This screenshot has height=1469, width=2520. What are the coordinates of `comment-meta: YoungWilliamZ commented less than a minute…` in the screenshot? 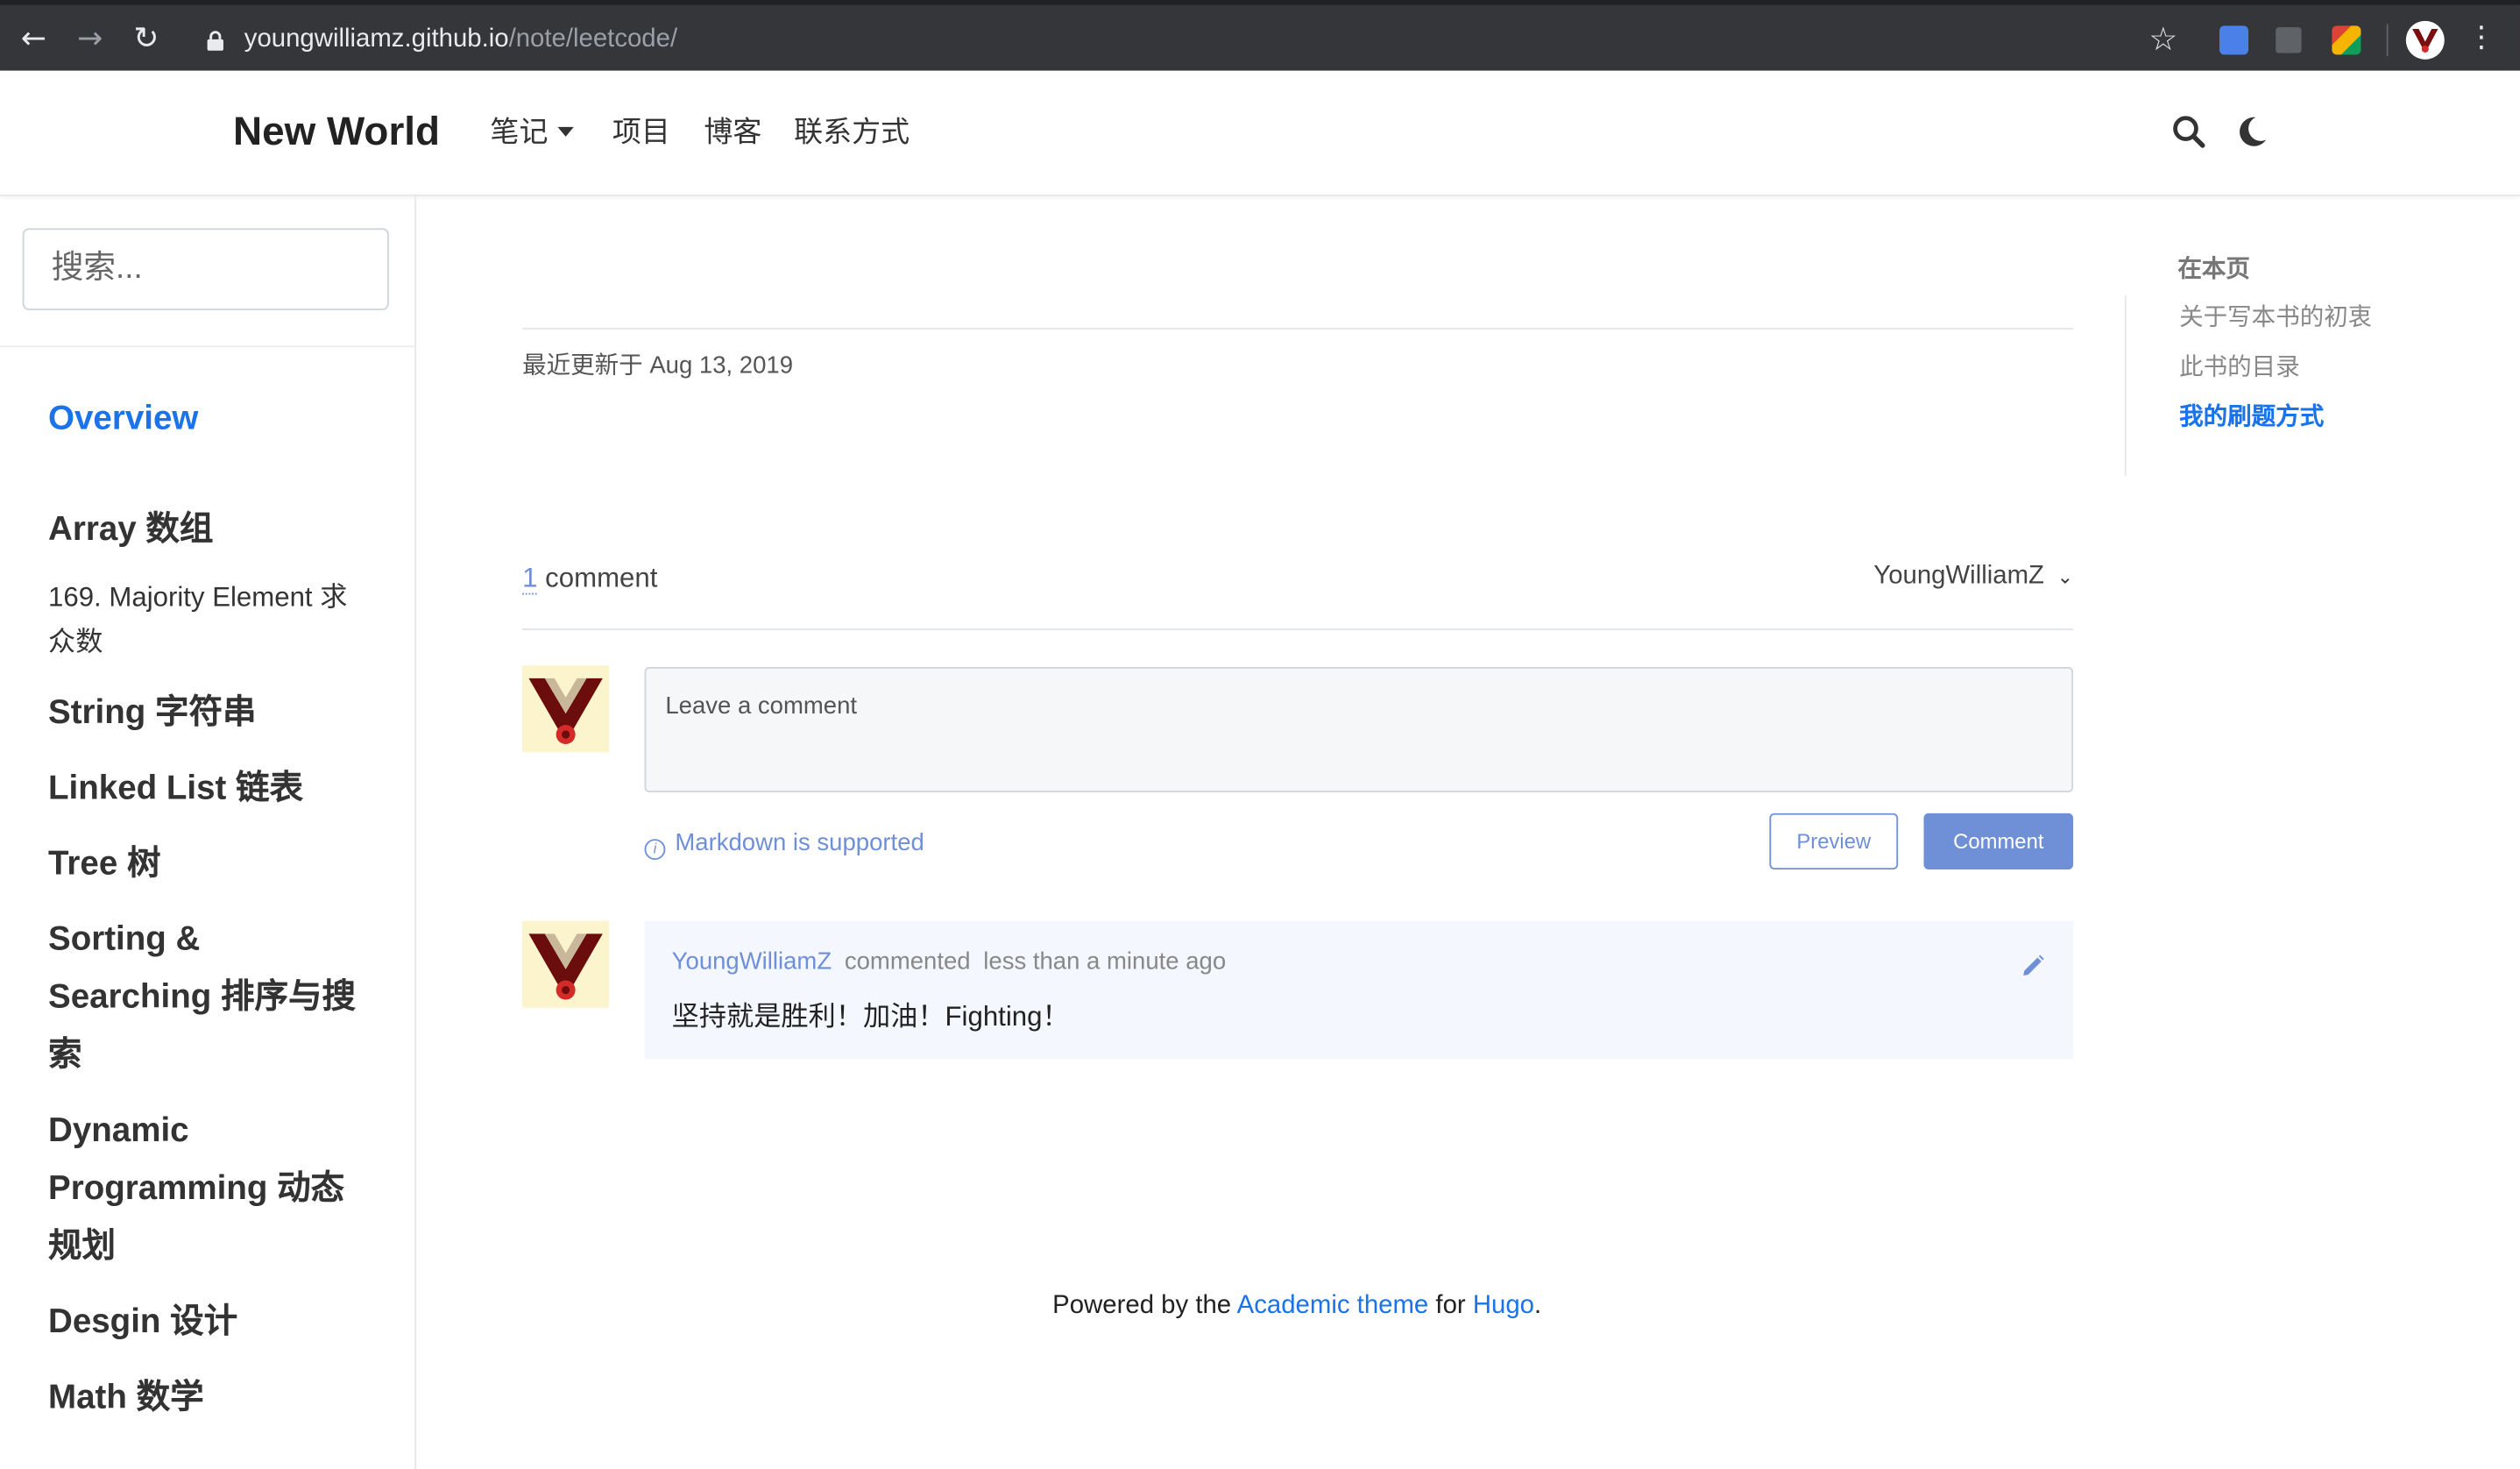 It's located at (949, 963).